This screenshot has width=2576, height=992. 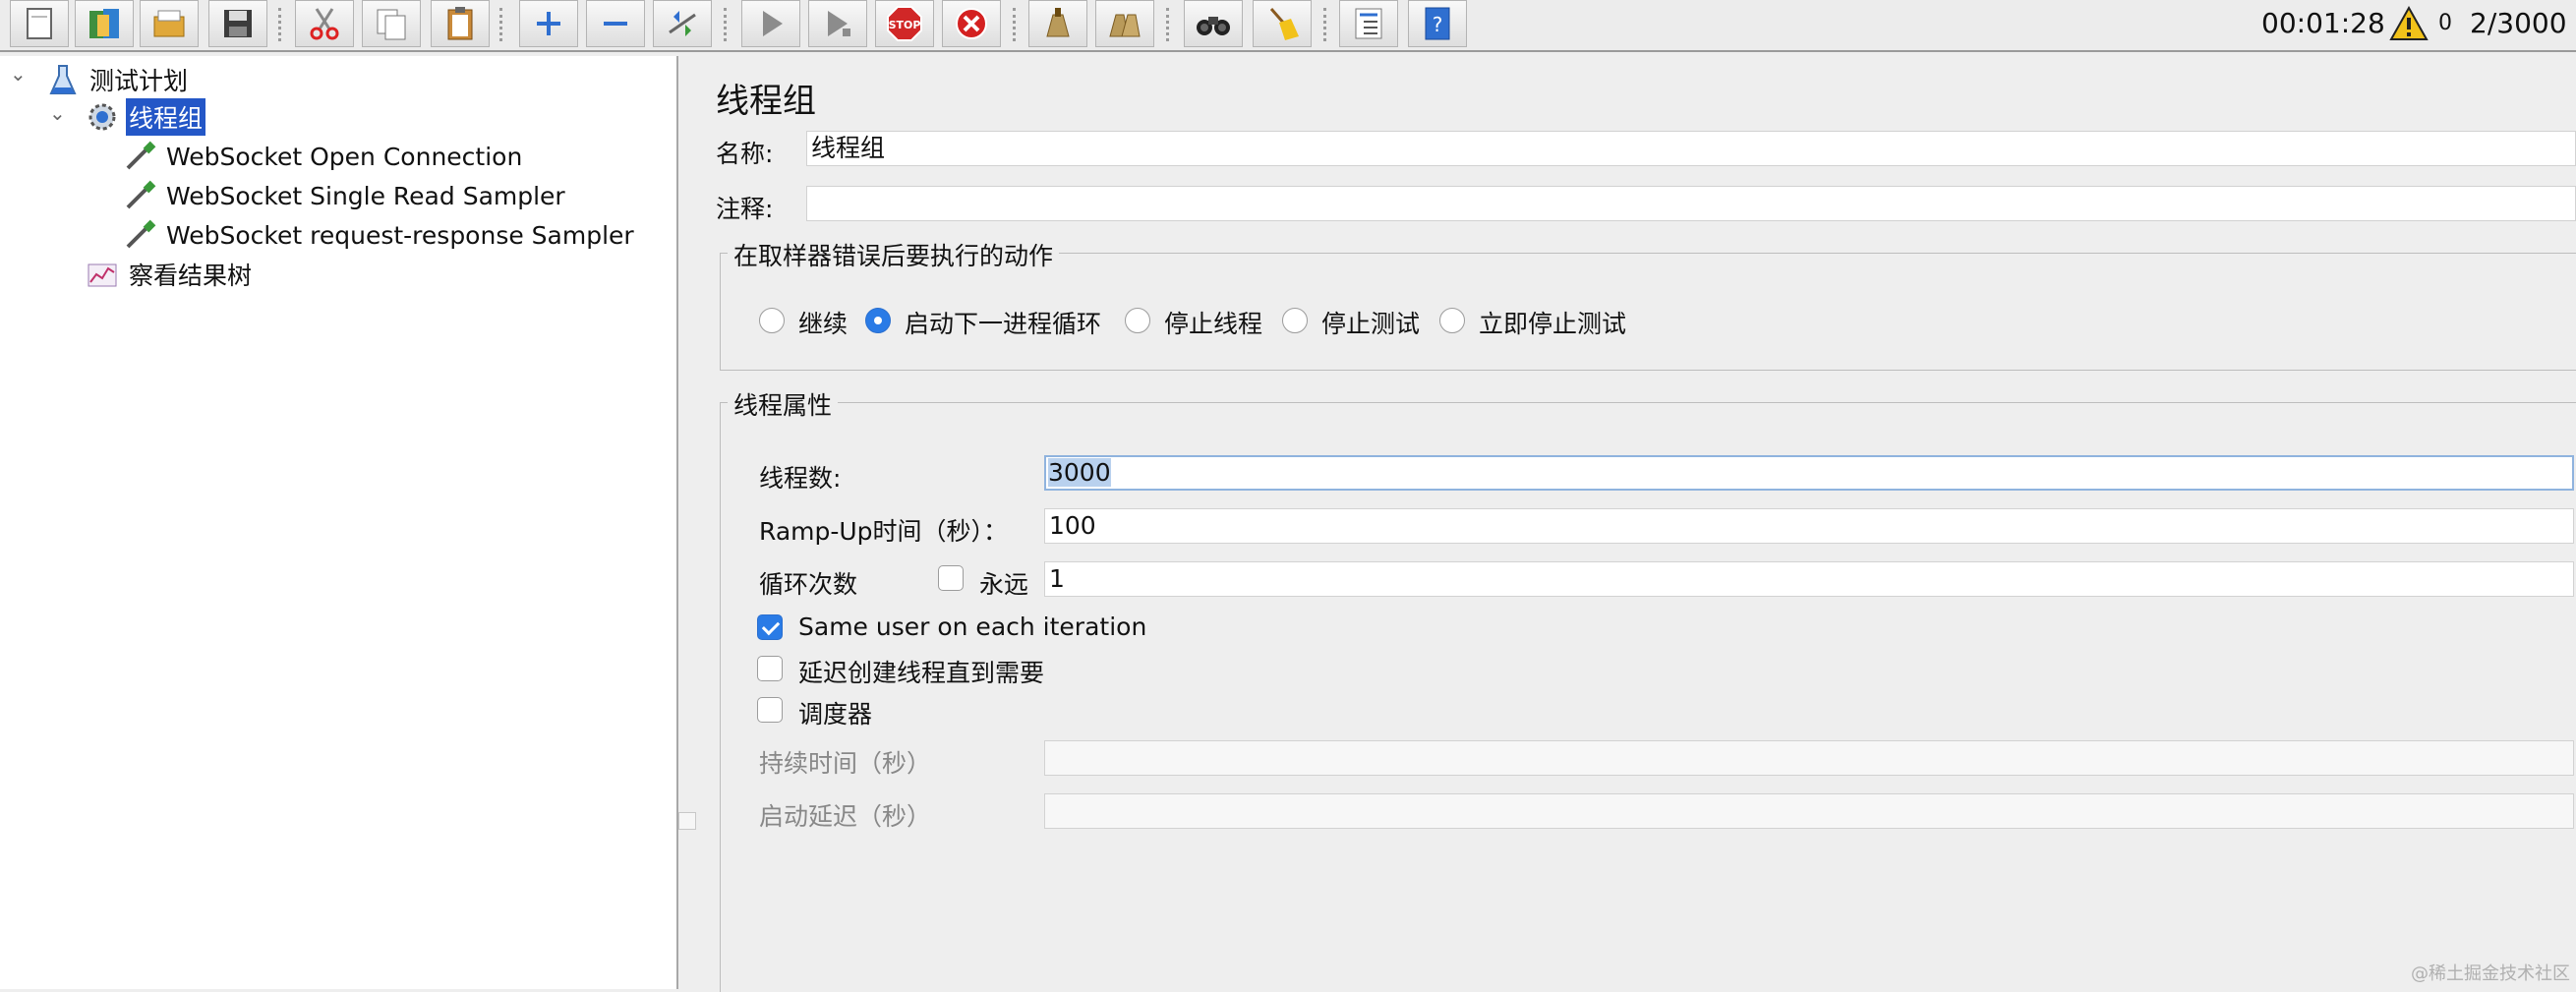 What do you see at coordinates (191, 276) in the screenshot?
I see `tree-node-label: 察看结果树` at bounding box center [191, 276].